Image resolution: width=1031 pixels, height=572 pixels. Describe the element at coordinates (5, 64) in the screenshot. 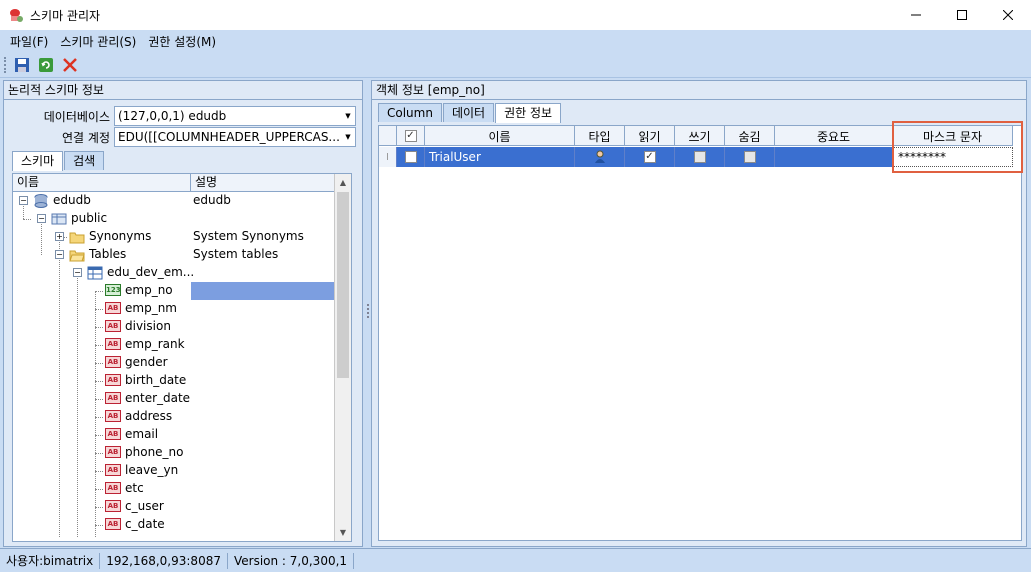

I see `toolbar-grip` at that location.